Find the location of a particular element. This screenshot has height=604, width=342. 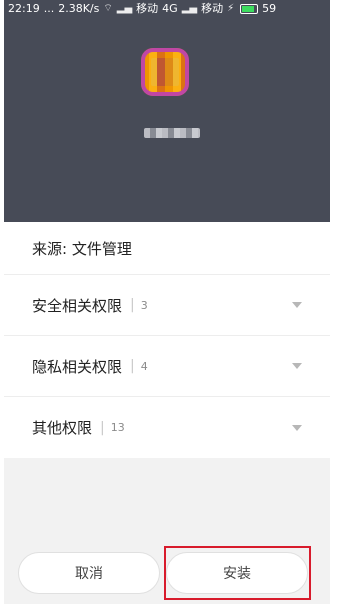

source-row: 来源: 文件管理 is located at coordinates (167, 248).